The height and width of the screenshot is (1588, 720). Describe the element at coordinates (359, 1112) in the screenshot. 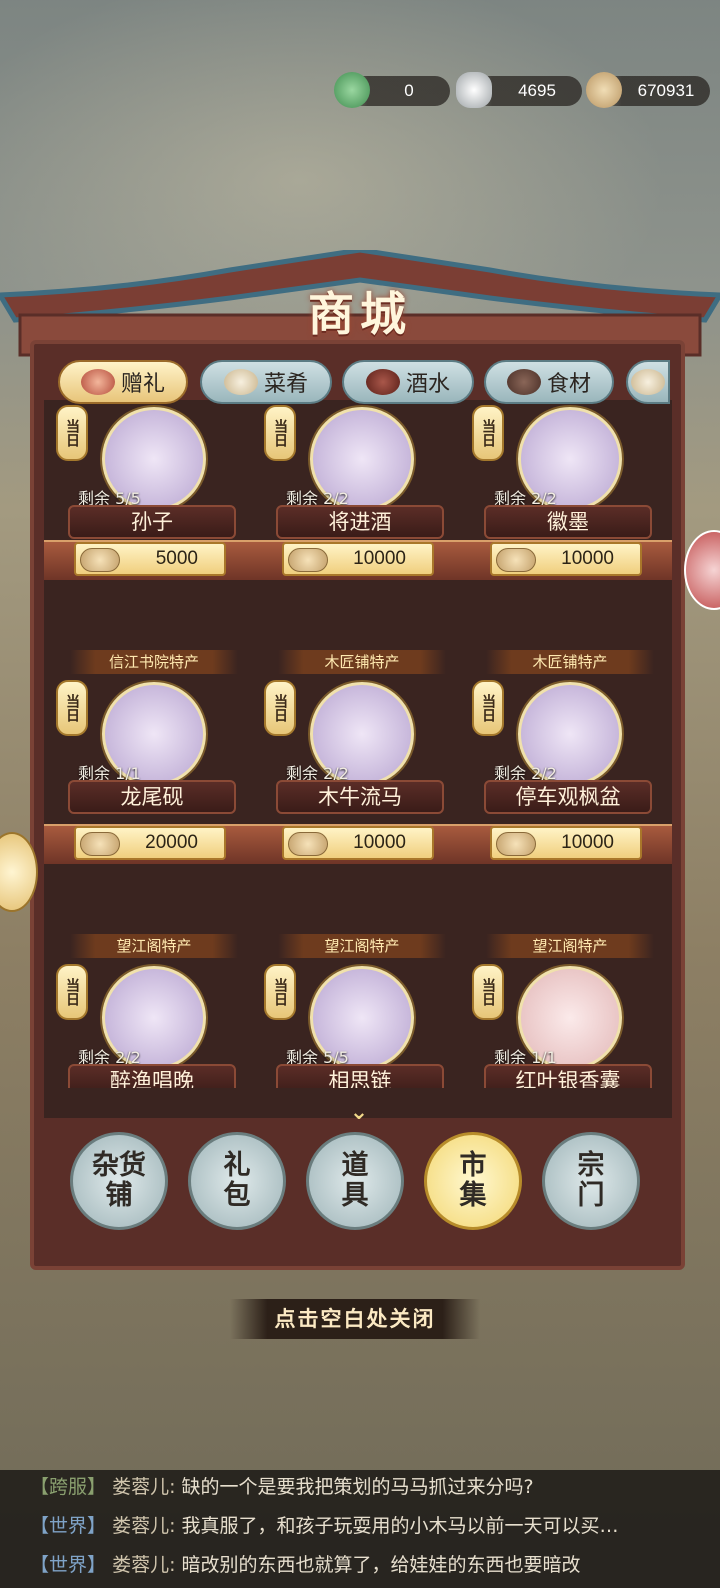

I see `scroll-down-icon: ⌄` at that location.